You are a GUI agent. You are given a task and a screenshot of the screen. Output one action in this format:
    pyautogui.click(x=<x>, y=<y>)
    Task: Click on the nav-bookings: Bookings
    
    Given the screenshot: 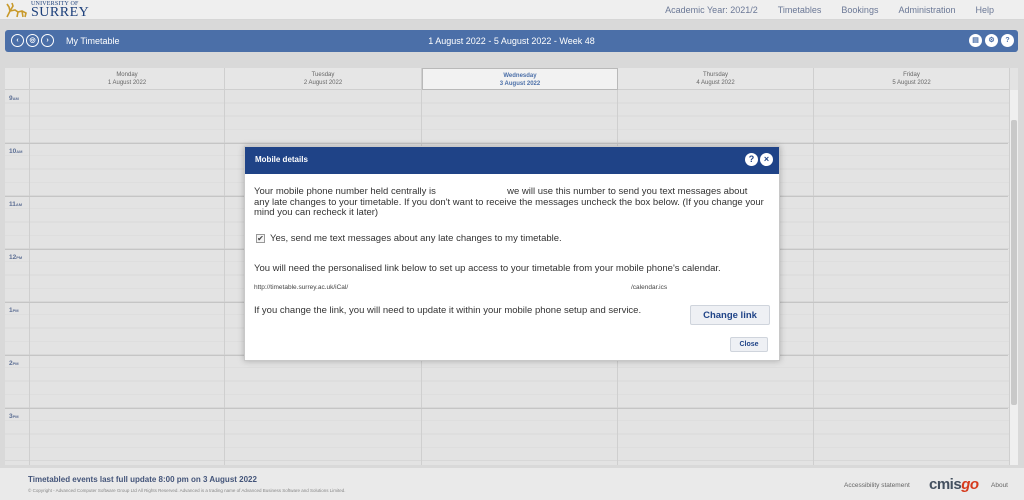 What is the action you would take?
    pyautogui.click(x=859, y=10)
    